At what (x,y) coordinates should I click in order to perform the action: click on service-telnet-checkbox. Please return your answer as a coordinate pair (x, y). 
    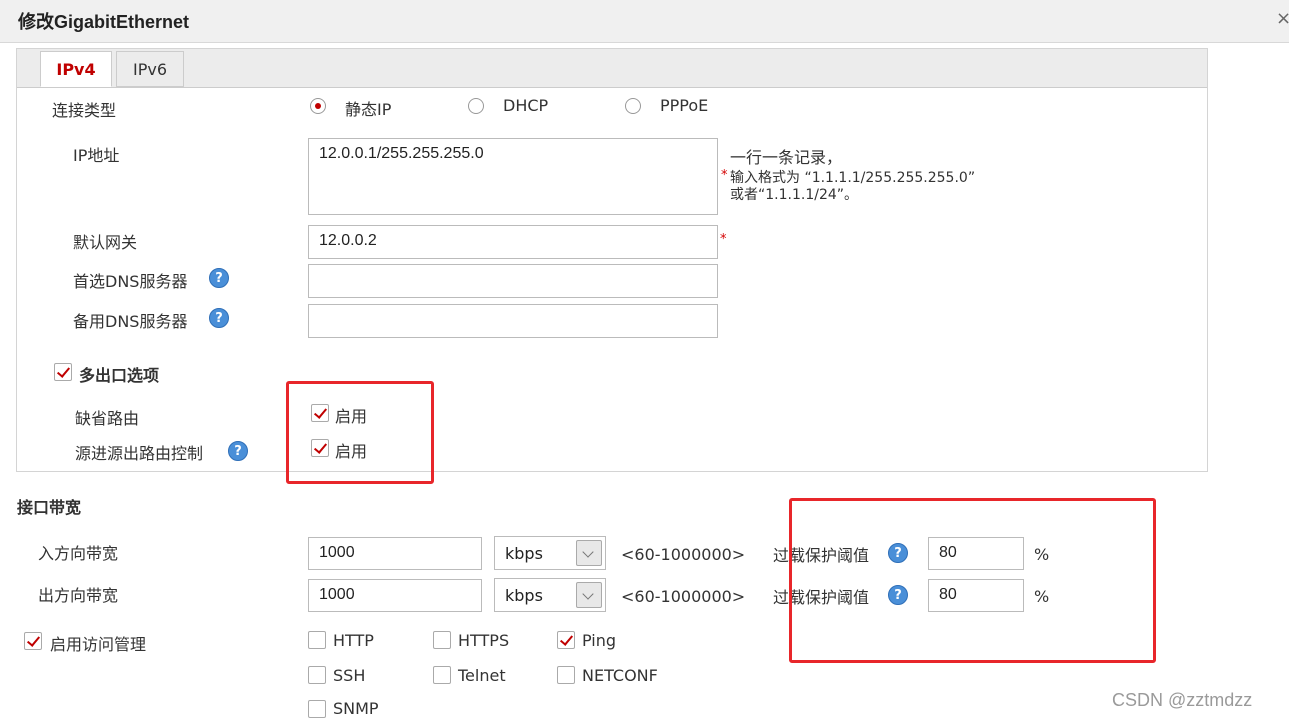
    Looking at the image, I should click on (442, 675).